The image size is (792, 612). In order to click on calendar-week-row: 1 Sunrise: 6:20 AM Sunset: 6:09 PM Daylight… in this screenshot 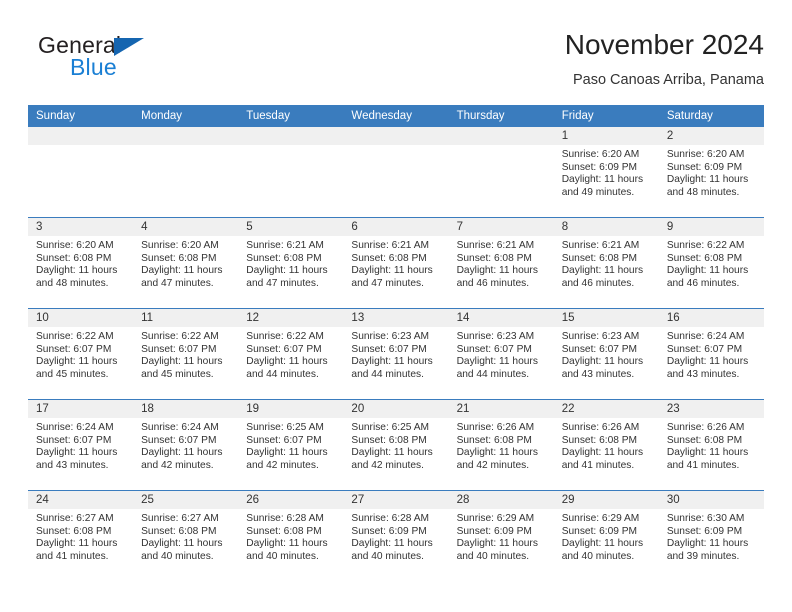, I will do `click(396, 172)`.